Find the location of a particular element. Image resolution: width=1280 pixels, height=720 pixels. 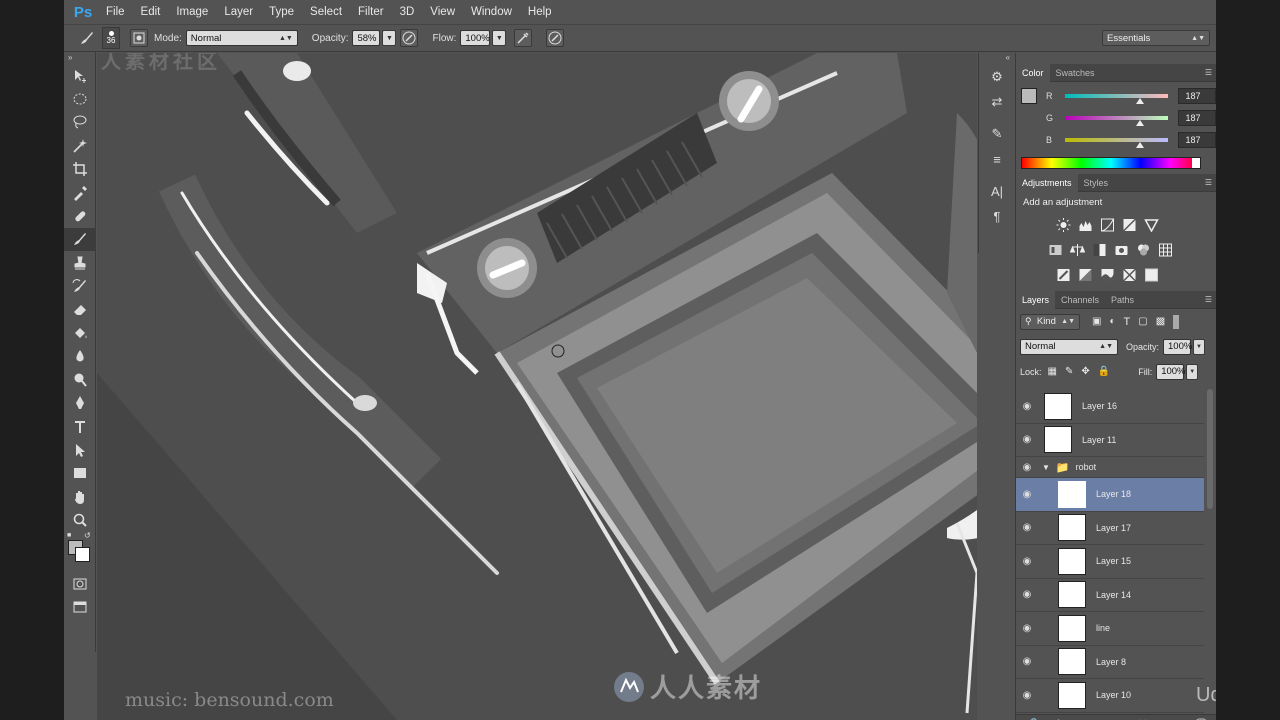

blue-slider-thumb is located at coordinates (1140, 145).